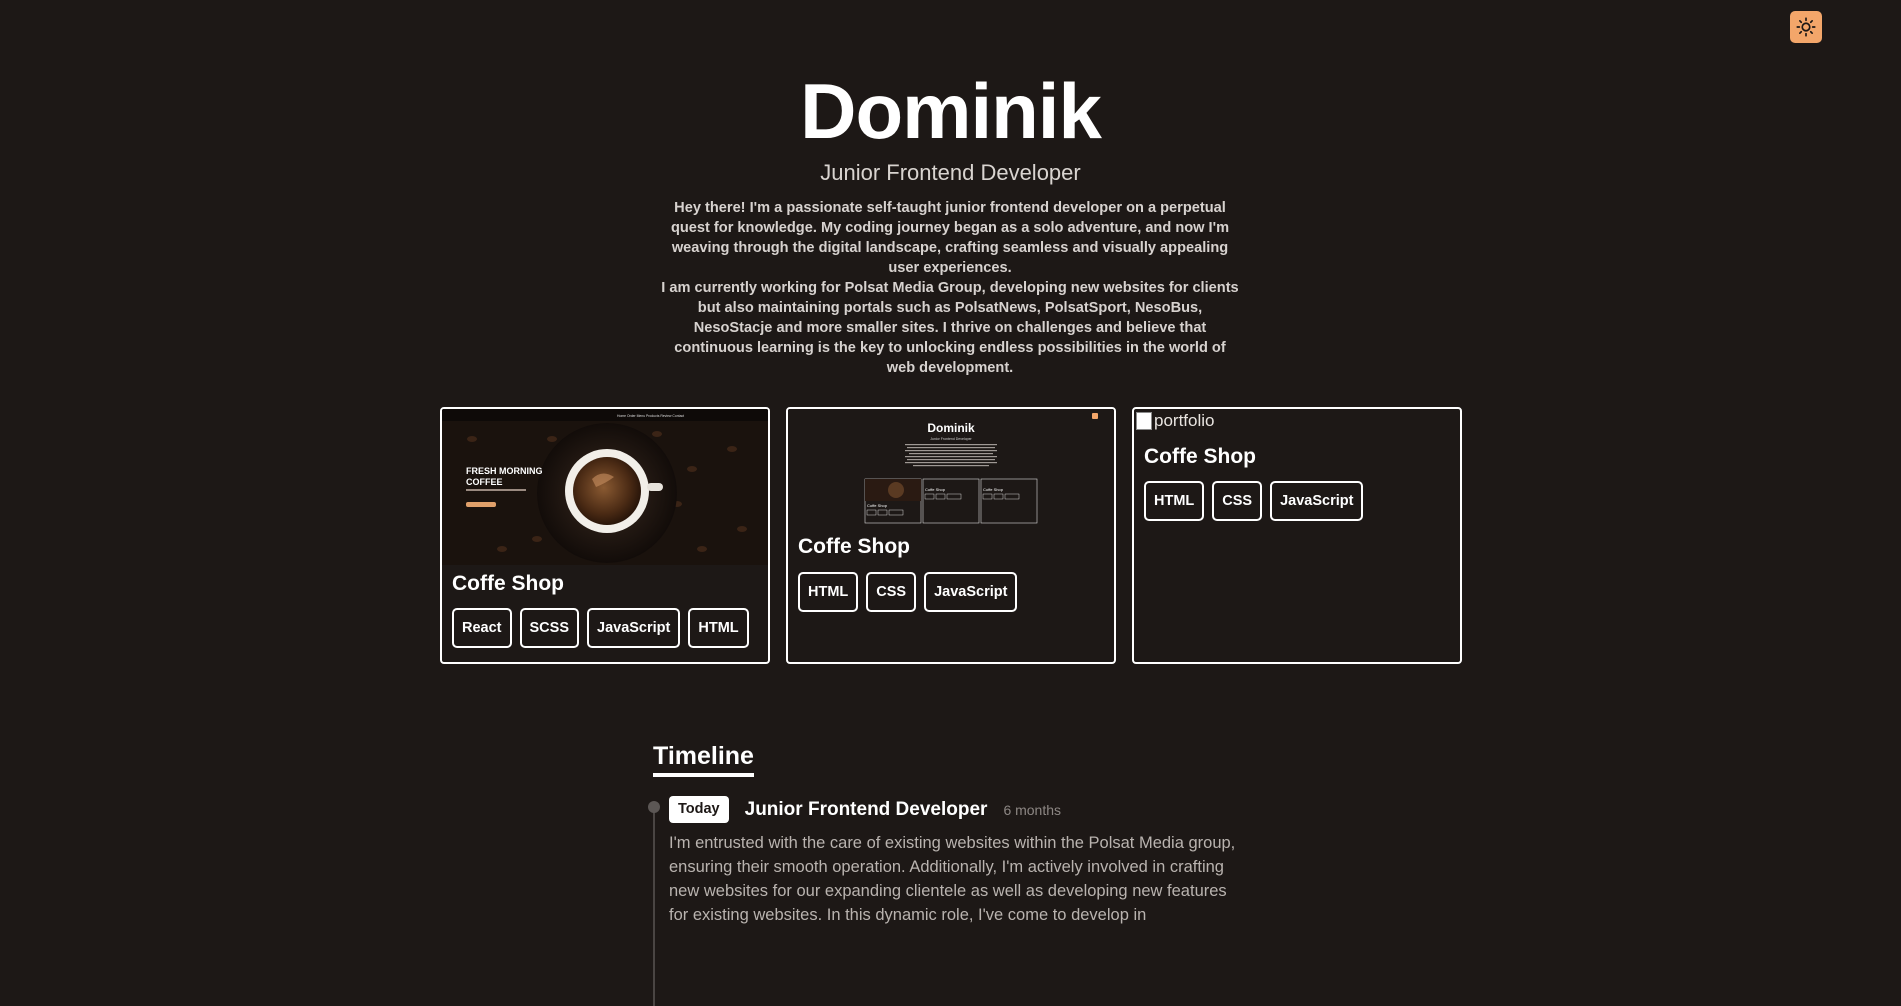 This screenshot has width=1901, height=1006. Describe the element at coordinates (1032, 809) in the screenshot. I see `timeline-duration: 6 months` at that location.